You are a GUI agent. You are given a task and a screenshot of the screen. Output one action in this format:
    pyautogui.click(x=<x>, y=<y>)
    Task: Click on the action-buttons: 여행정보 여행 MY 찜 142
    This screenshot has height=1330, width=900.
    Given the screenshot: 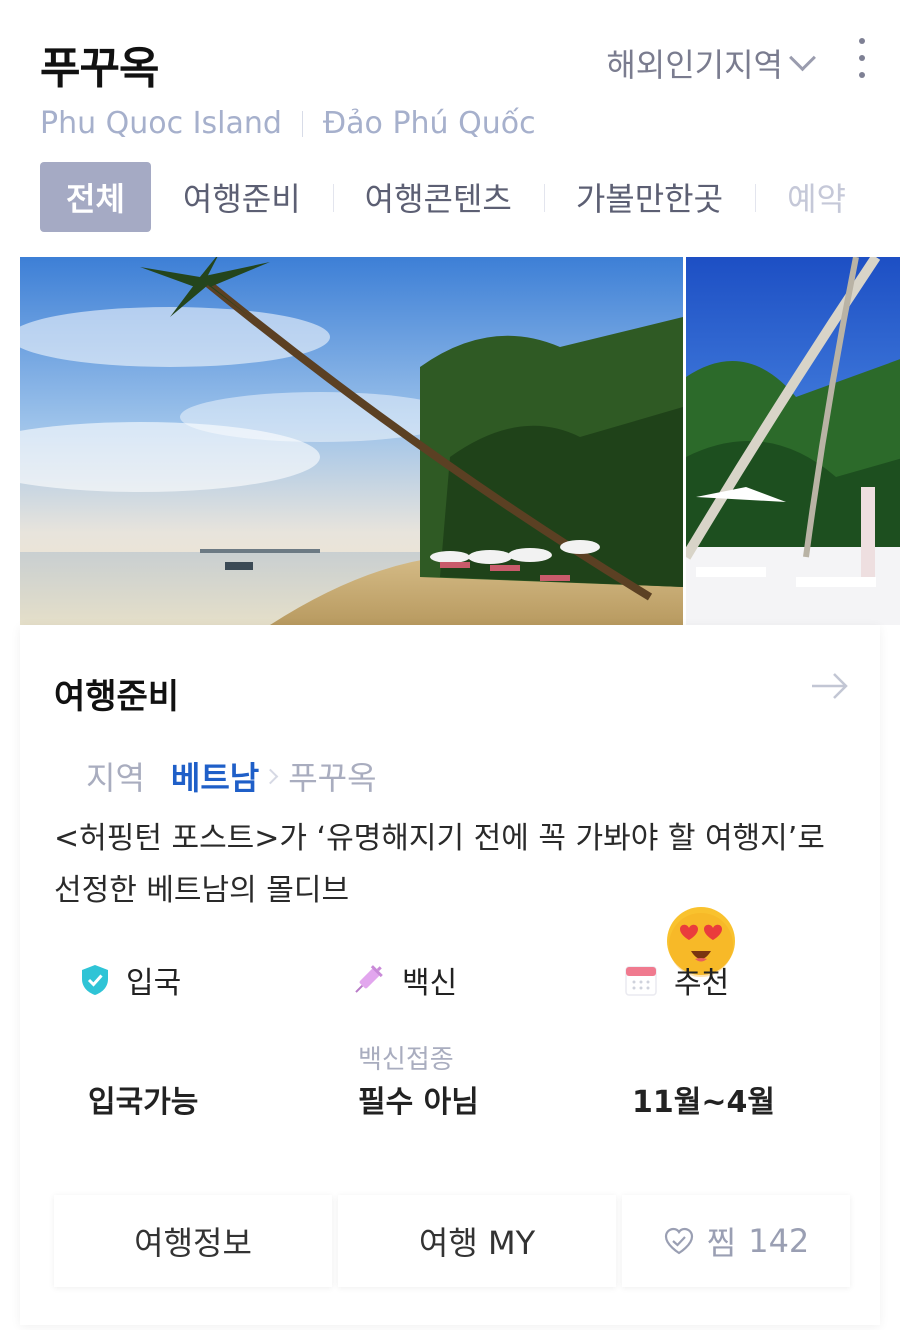 What is the action you would take?
    pyautogui.click(x=452, y=1241)
    